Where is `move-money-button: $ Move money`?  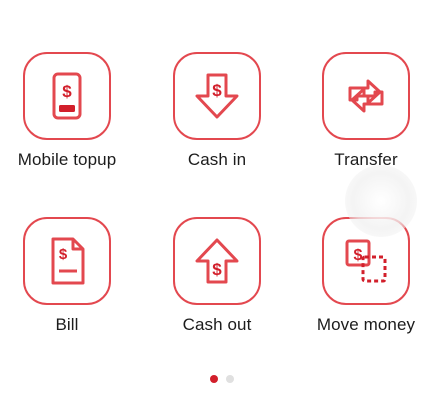
move-money-button: $ Move money is located at coordinates (366, 292).